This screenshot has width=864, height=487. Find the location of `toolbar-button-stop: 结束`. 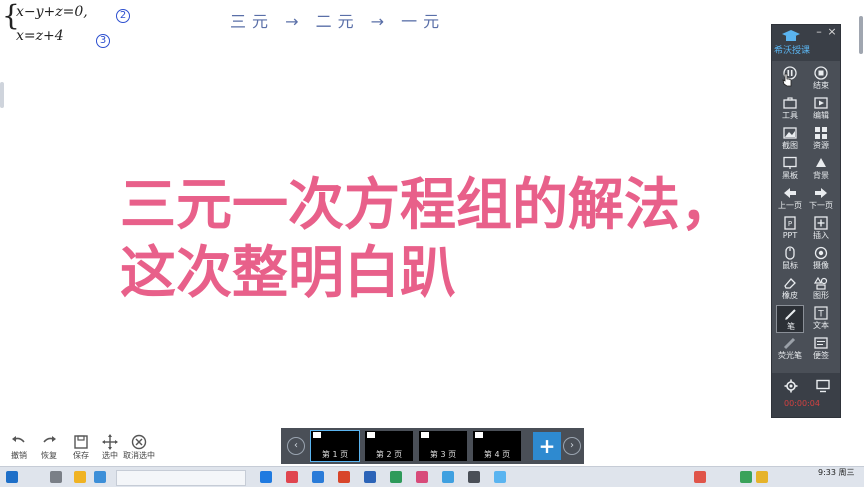

toolbar-button-stop: 结束 is located at coordinates (821, 79).